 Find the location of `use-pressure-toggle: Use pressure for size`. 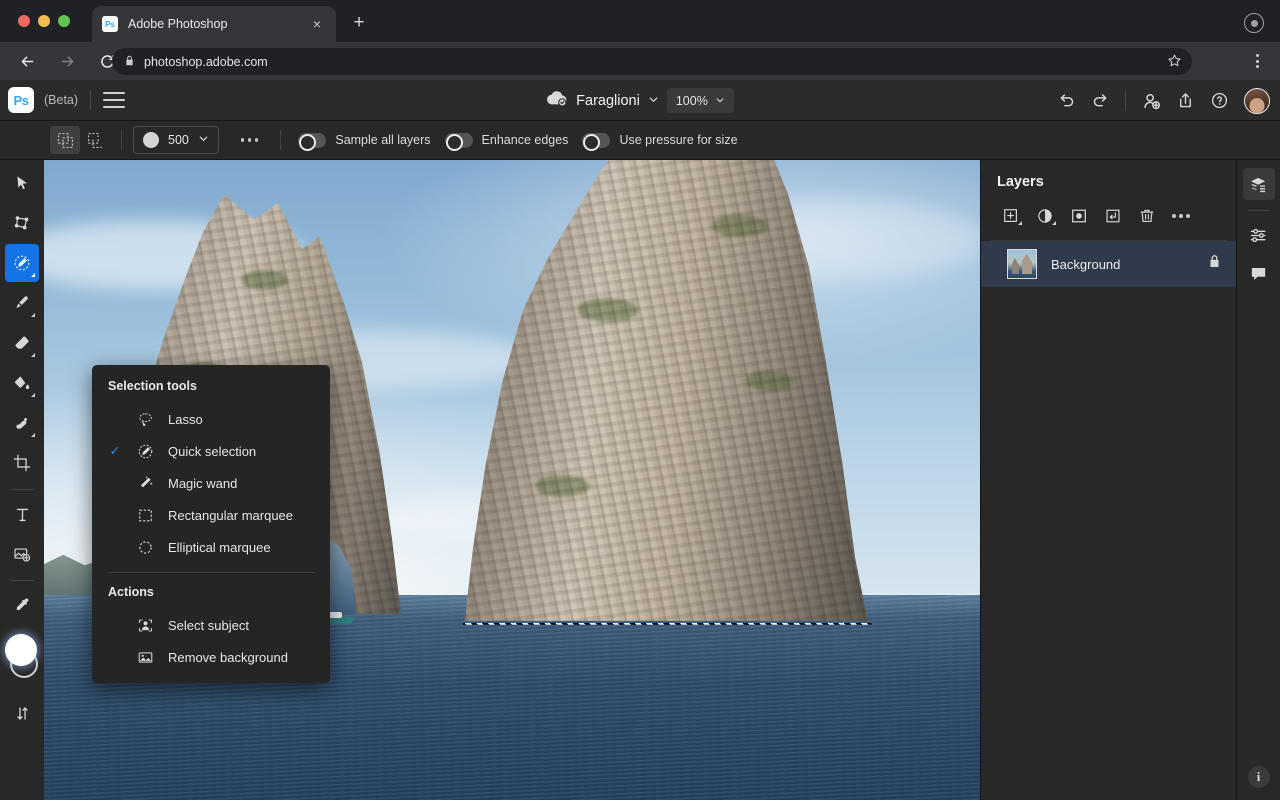

use-pressure-toggle: Use pressure for size is located at coordinates (660, 141).